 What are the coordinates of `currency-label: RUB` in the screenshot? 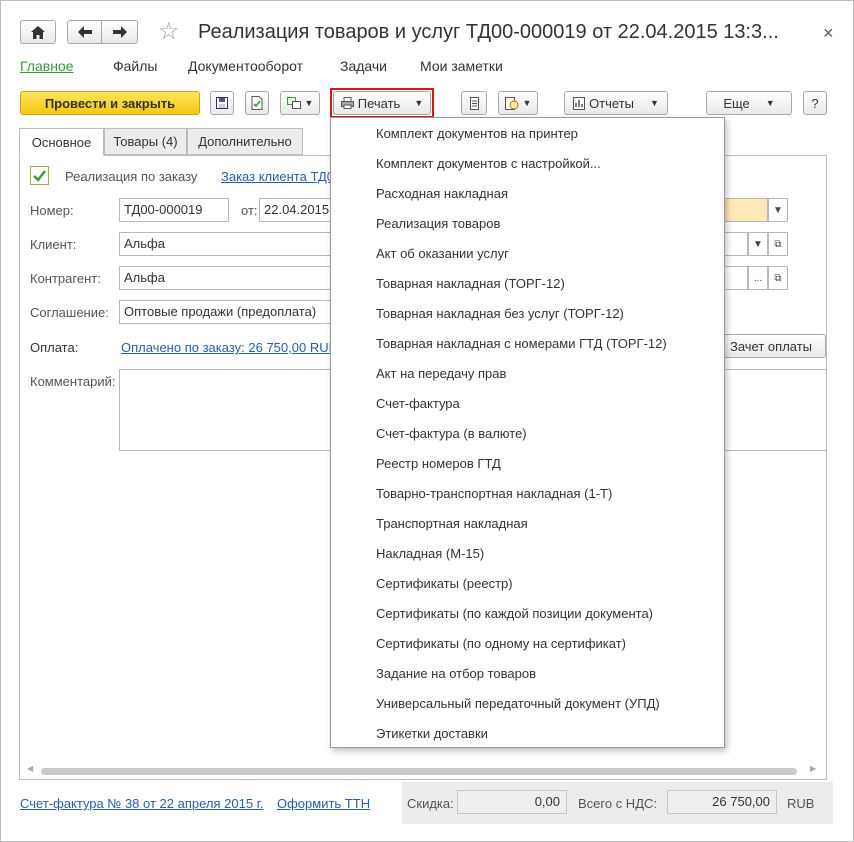 It's located at (801, 803).